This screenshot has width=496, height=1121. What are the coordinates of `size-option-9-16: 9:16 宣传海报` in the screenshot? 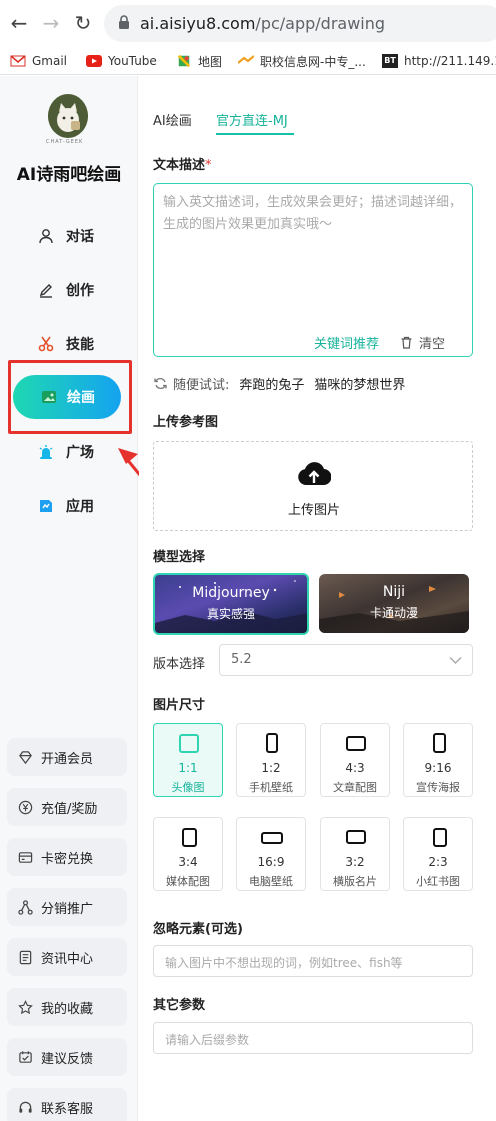 It's located at (438, 760).